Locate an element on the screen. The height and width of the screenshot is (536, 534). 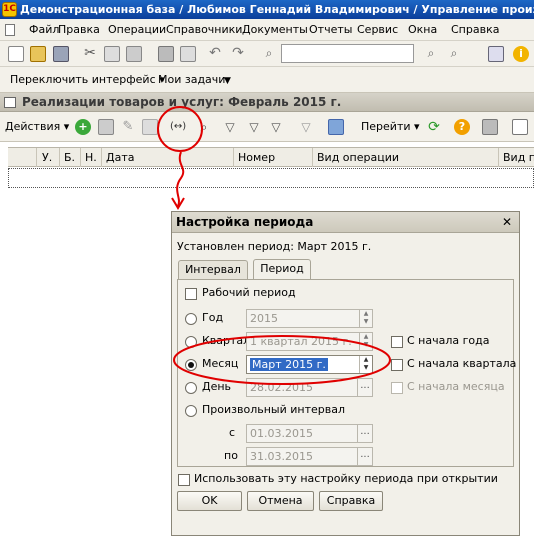
annotation-circle is located at coordinates (180, 129).